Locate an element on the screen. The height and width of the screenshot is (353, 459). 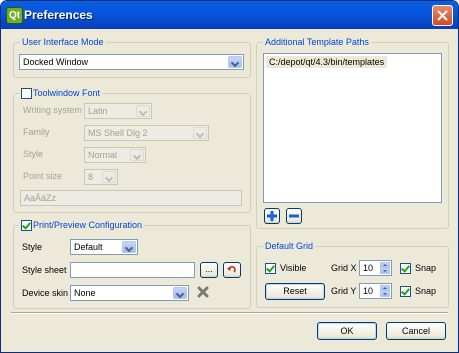
stylesheet-input is located at coordinates (132, 270).